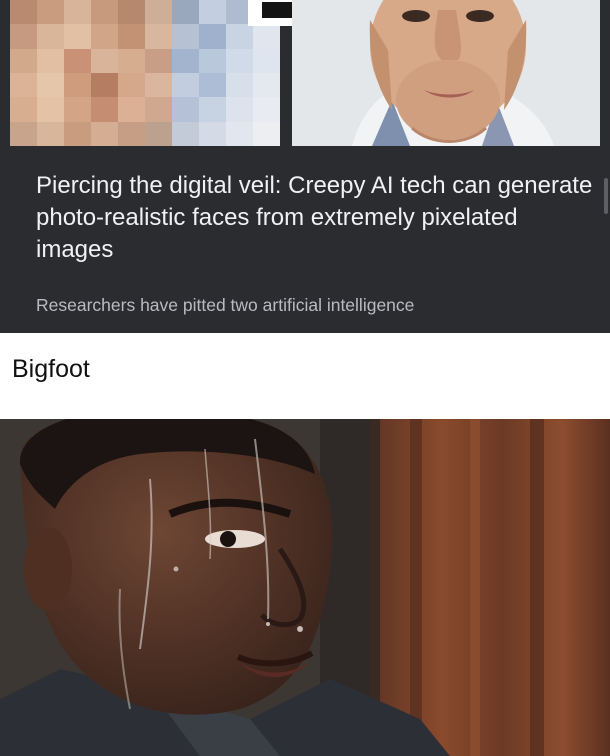 Image resolution: width=610 pixels, height=756 pixels. I want to click on meme-caption: Bigfoot, so click(305, 376).